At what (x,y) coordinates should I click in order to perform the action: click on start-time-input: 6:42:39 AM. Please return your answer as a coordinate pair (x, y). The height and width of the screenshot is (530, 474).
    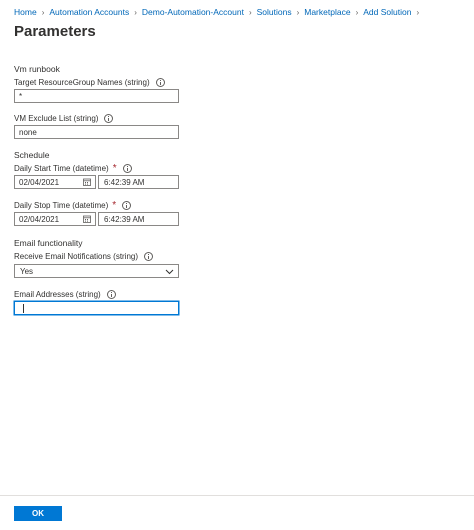
    Looking at the image, I should click on (138, 182).